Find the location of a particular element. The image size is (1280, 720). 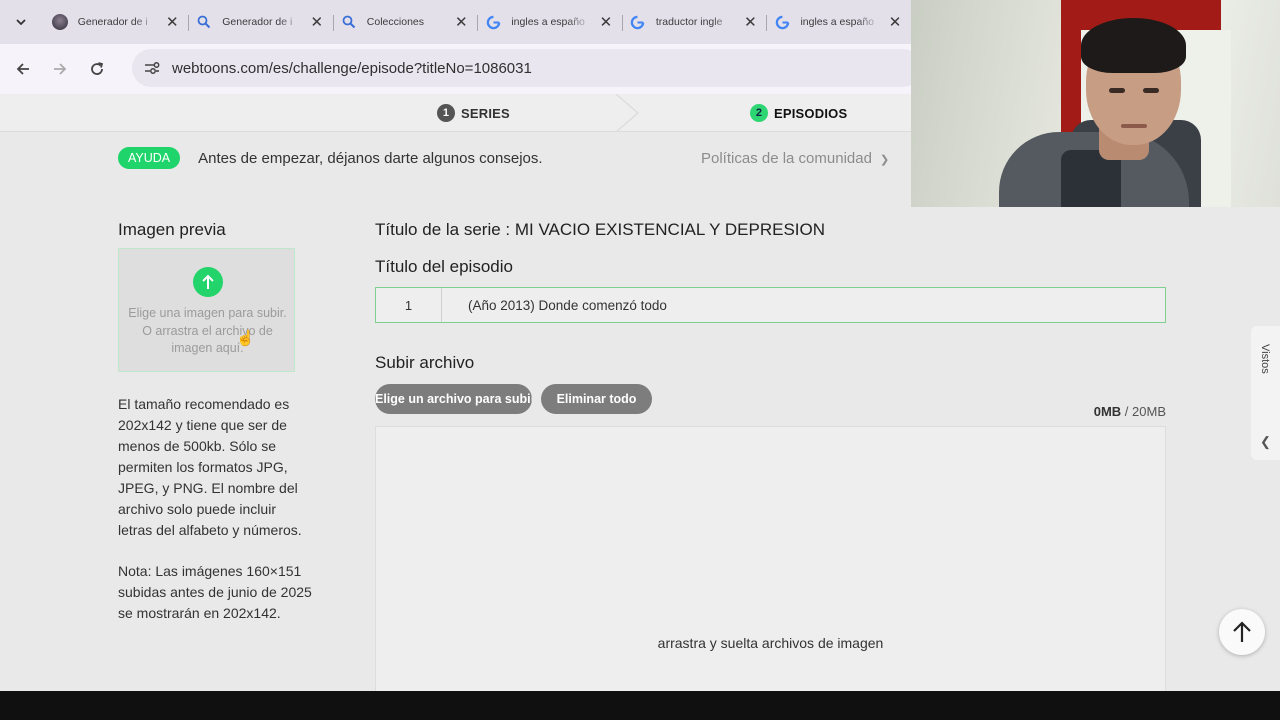

step-series: 1 SERIES is located at coordinates (473, 113).